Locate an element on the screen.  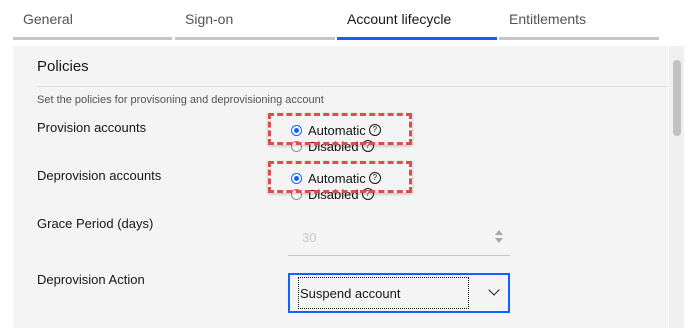
tab-general: General is located at coordinates (92, 20).